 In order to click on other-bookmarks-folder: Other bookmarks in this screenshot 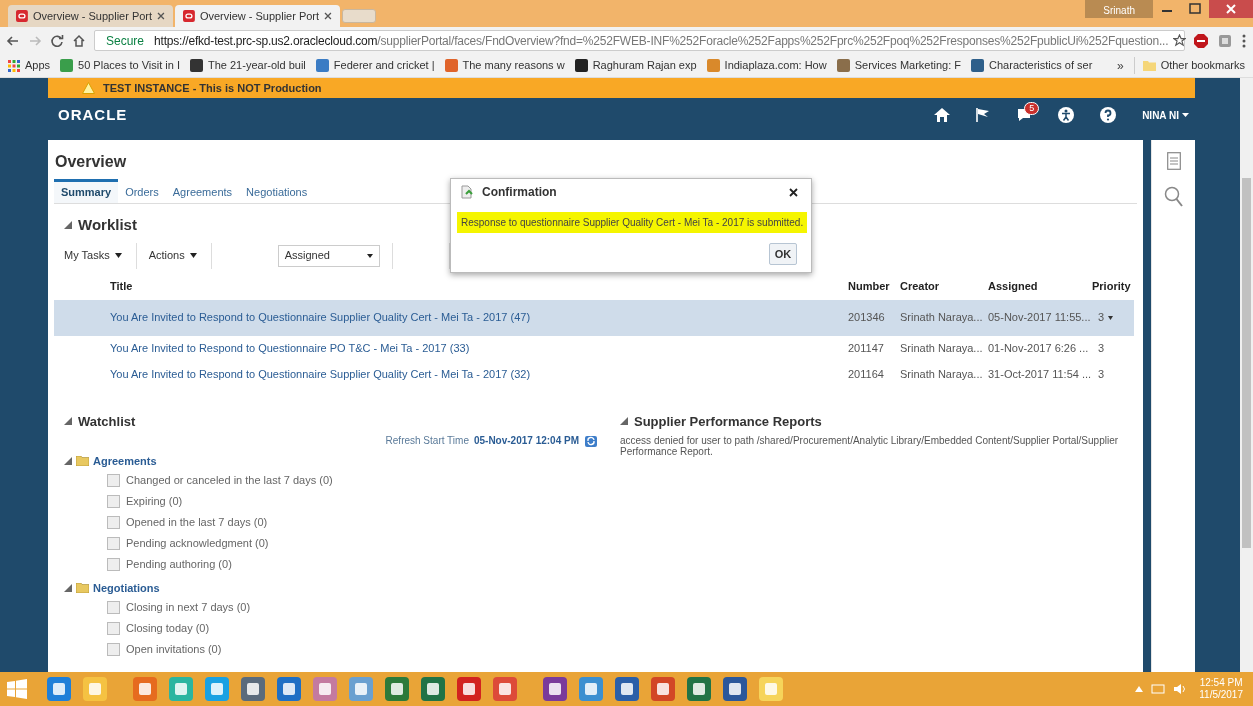, I will do `click(1189, 65)`.